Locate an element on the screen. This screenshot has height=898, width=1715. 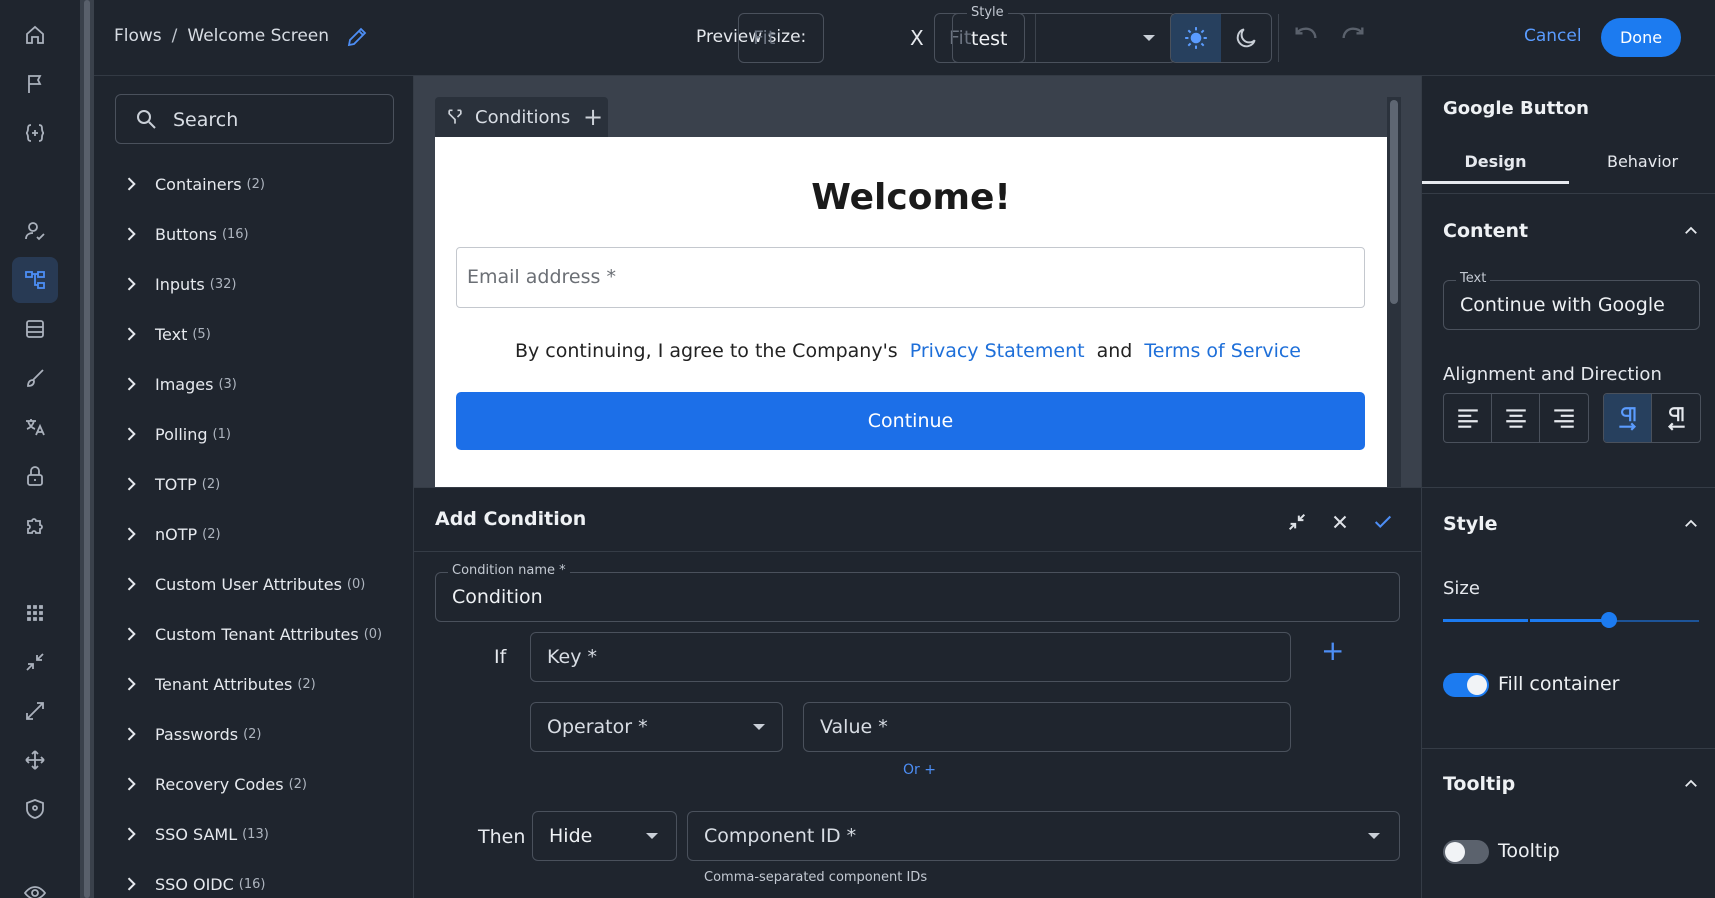
flag-icon is located at coordinates (35, 84).